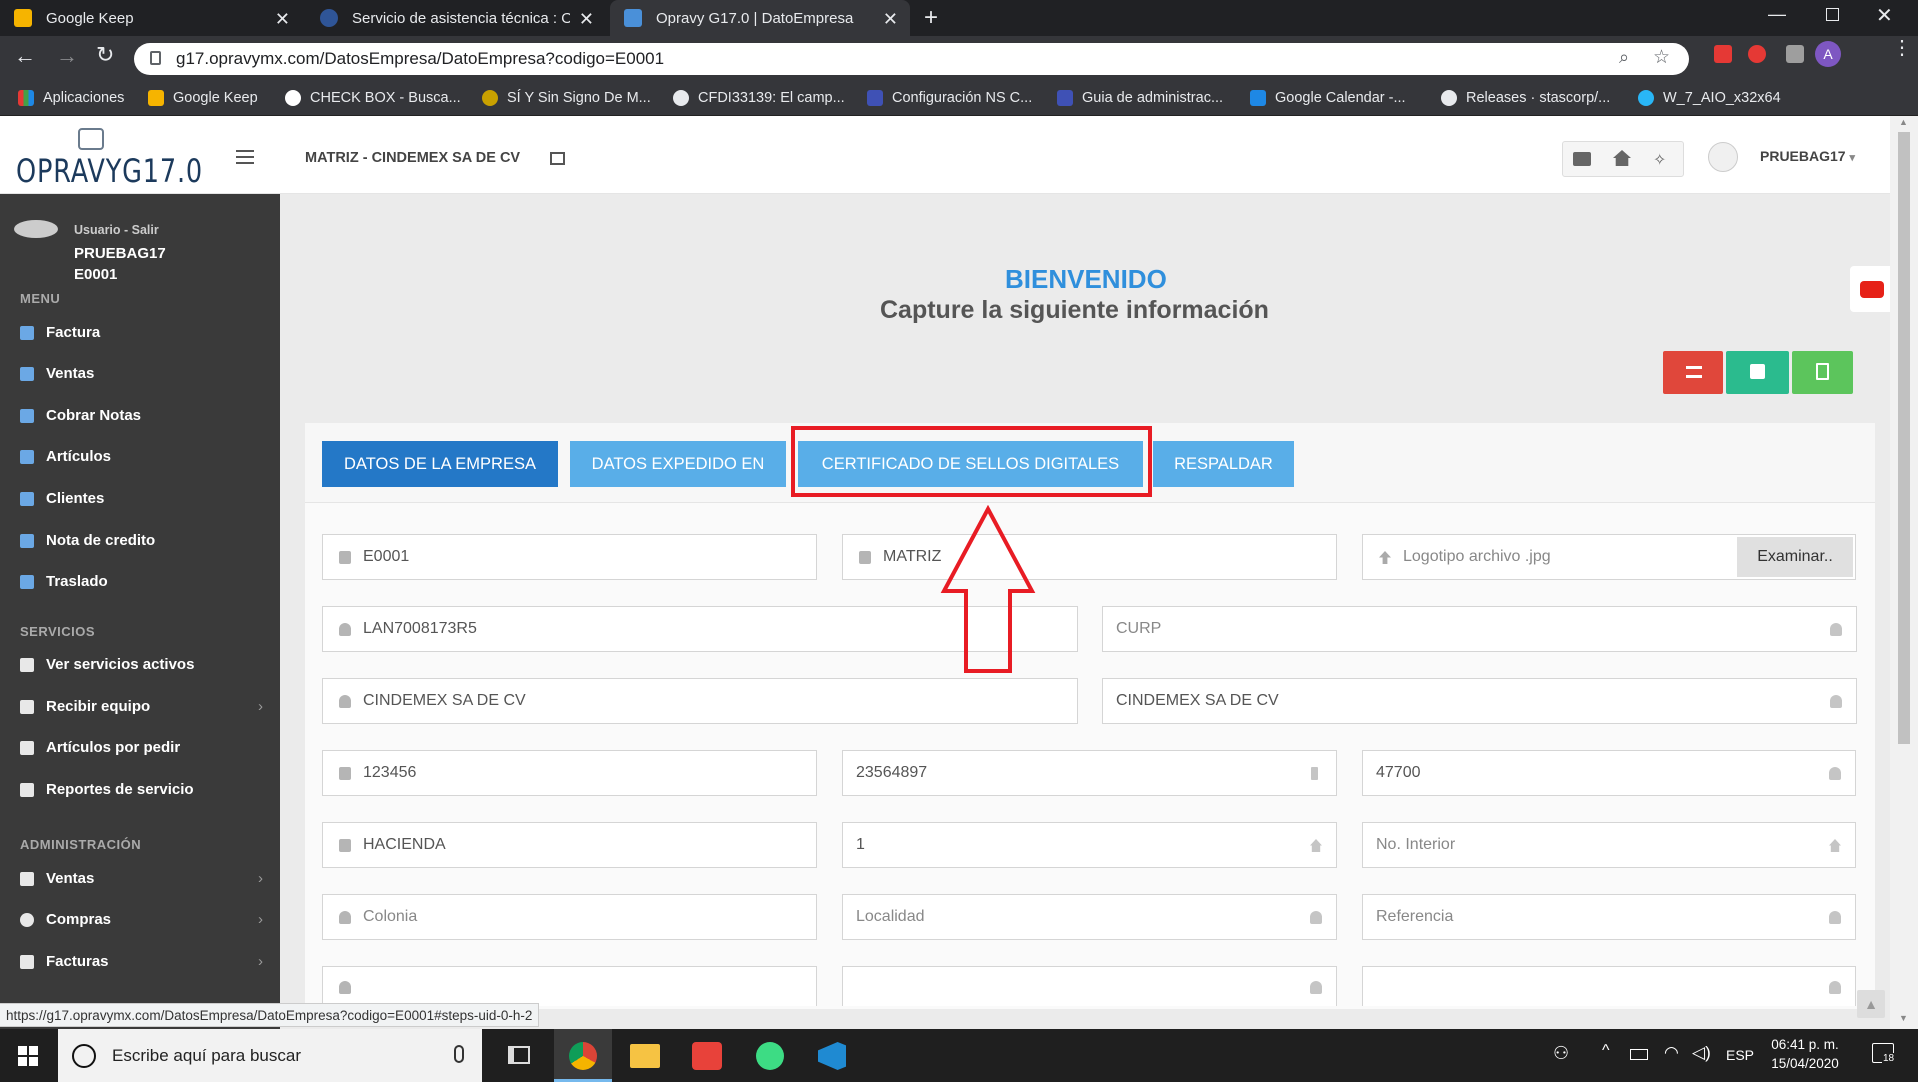 The width and height of the screenshot is (1918, 1082). Describe the element at coordinates (1805, 1054) in the screenshot. I see `clock: 06:41 p. m. 15/04/2020` at that location.